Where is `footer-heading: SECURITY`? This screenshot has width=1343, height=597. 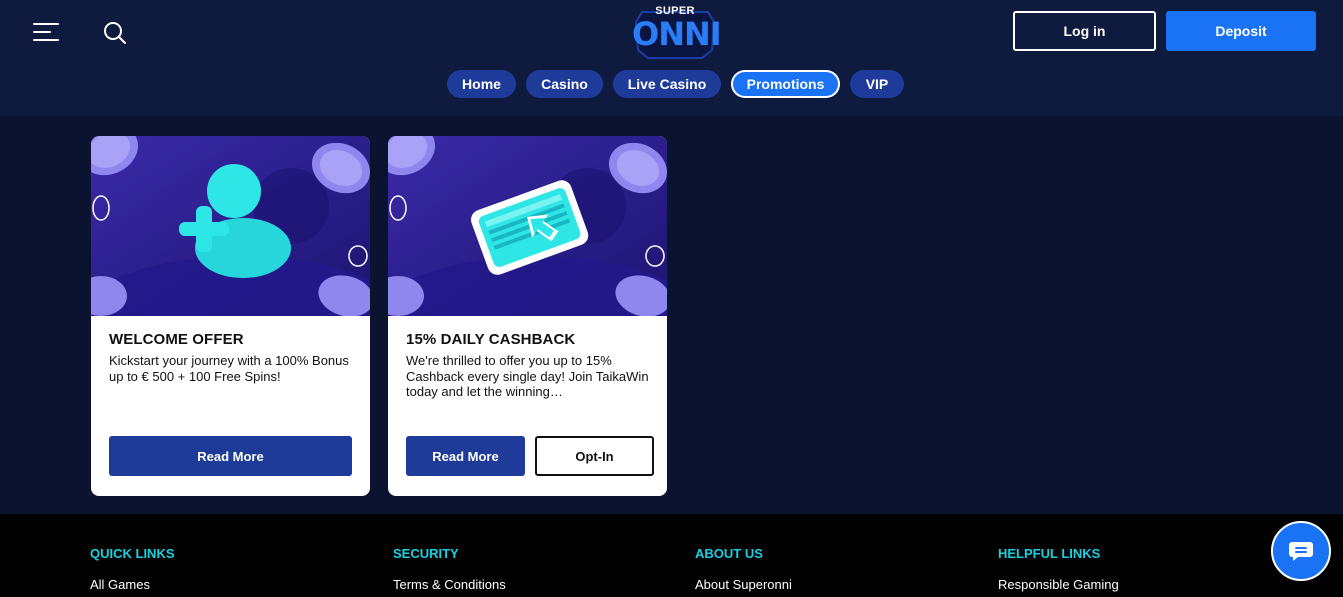
footer-heading: SECURITY is located at coordinates (426, 553).